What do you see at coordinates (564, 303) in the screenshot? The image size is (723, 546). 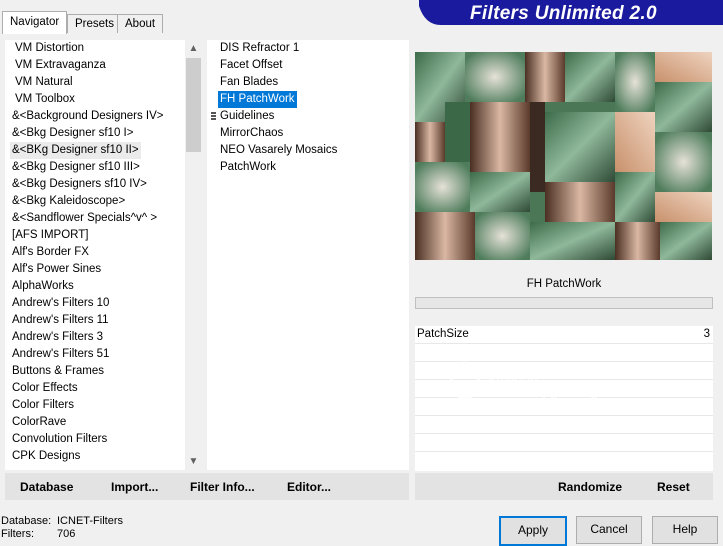 I see `progress-bar` at bounding box center [564, 303].